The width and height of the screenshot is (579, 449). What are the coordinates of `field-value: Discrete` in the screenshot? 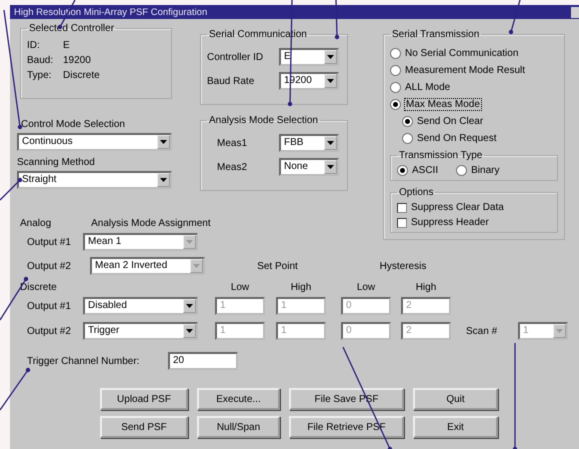 It's located at (81, 75).